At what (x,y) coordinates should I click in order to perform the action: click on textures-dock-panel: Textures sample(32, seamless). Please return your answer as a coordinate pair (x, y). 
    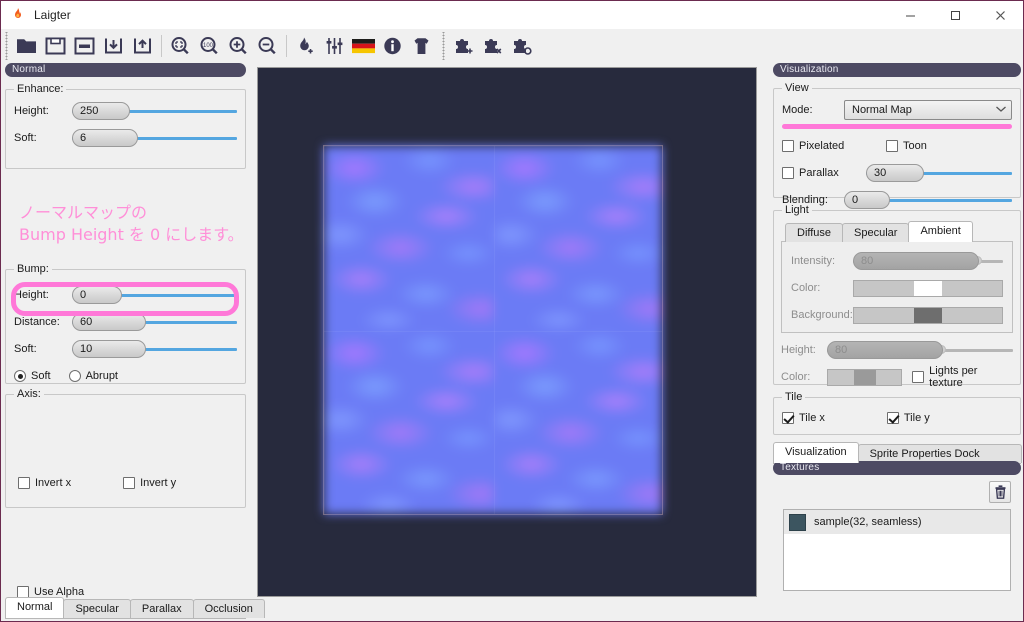
    Looking at the image, I should click on (897, 530).